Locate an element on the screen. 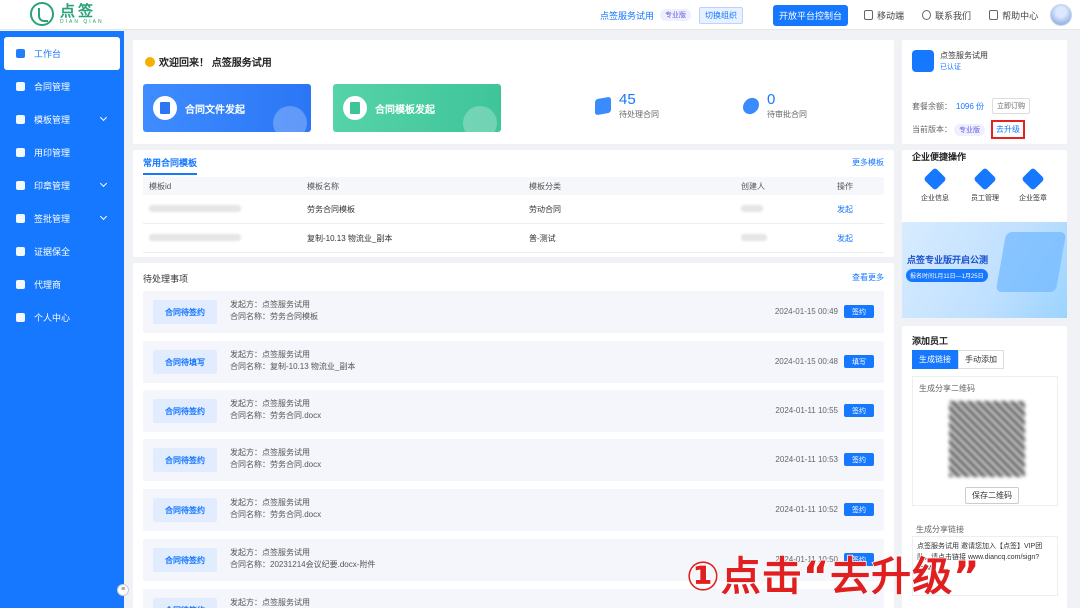 The height and width of the screenshot is (608, 1080). banner-date: 报名时间1月11日—1月25日 is located at coordinates (947, 275).